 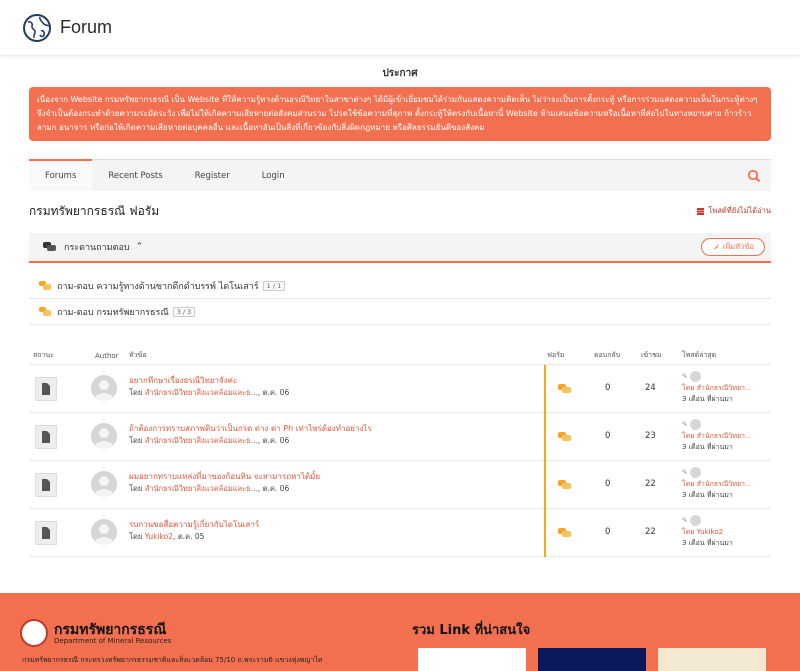 What do you see at coordinates (400, 73) in the screenshot?
I see `announcement-title: ประกาศ` at bounding box center [400, 73].